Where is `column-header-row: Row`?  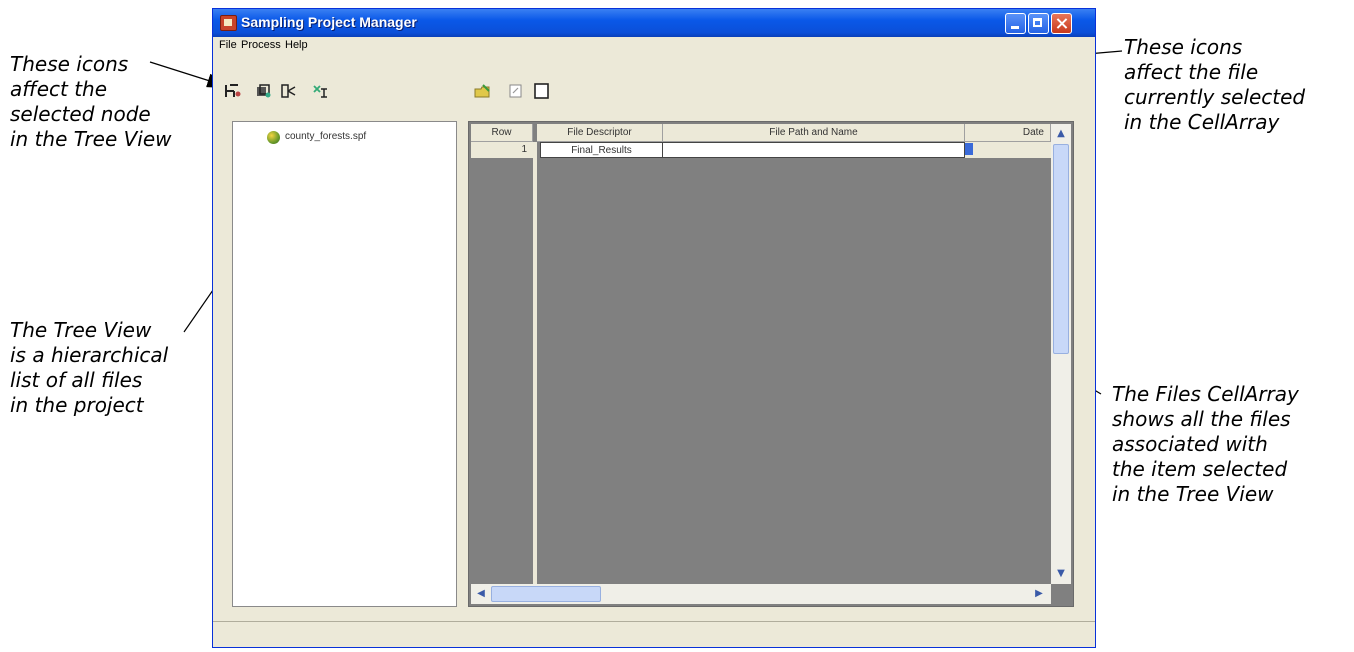
column-header-row: Row is located at coordinates (502, 133).